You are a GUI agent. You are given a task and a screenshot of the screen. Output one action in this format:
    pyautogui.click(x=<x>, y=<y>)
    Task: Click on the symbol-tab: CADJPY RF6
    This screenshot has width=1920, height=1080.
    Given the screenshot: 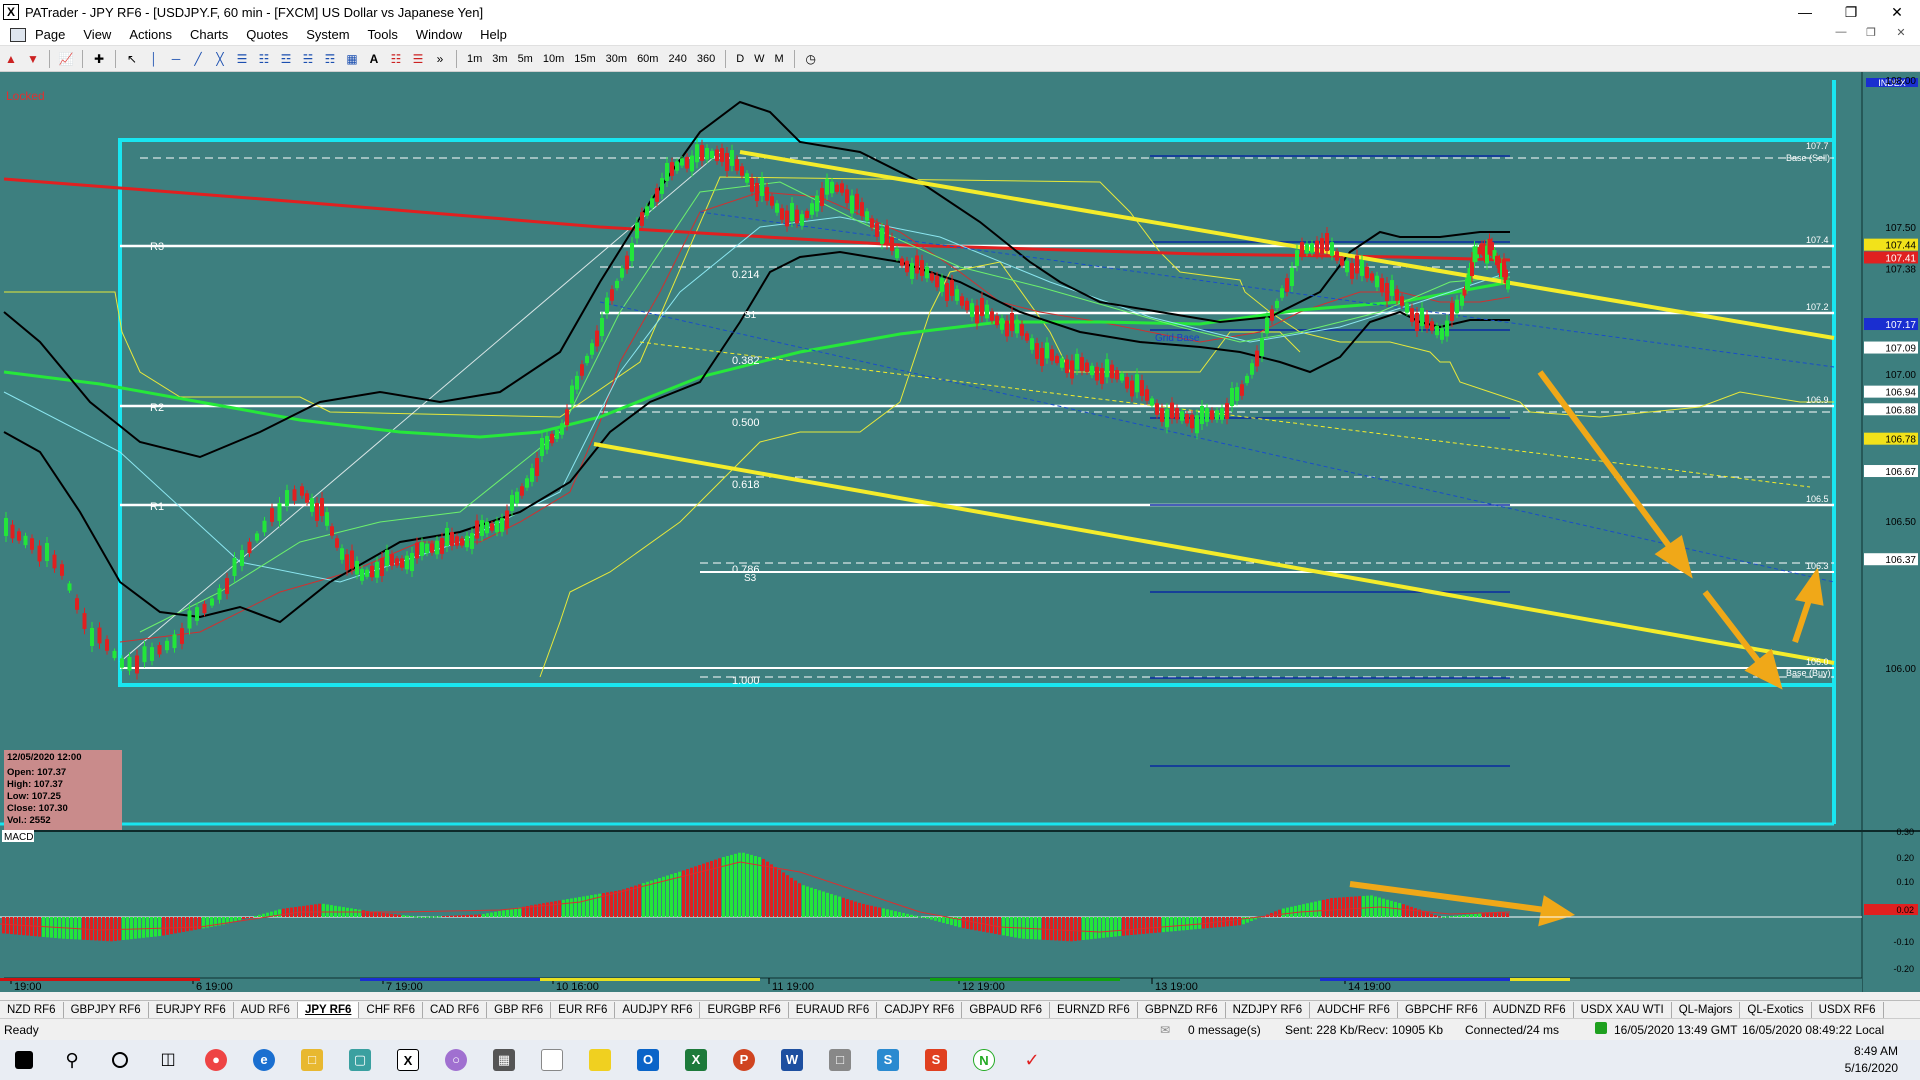 What is the action you would take?
    pyautogui.click(x=920, y=1009)
    